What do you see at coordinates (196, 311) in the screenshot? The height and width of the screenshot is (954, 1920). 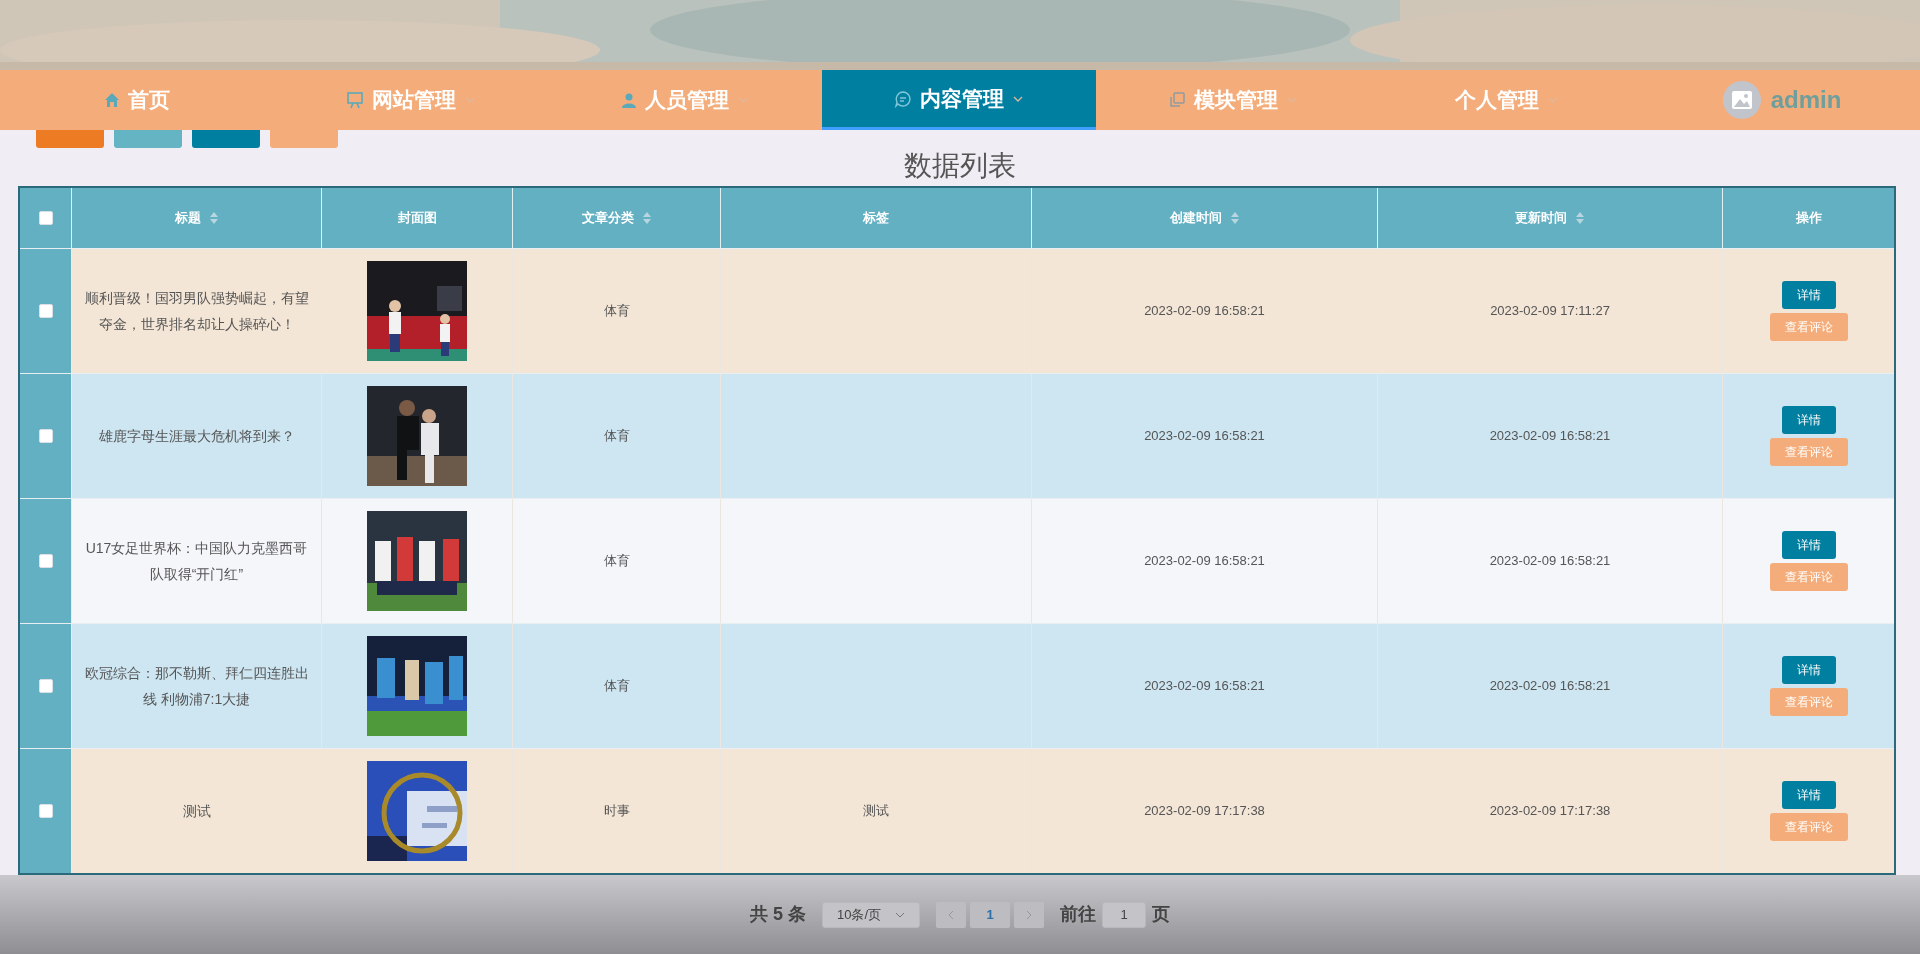 I see `table-cell-text: 顺利晋级！国羽男队强势崛起，有望夺金，世界排名却让人操碎心！` at bounding box center [196, 311].